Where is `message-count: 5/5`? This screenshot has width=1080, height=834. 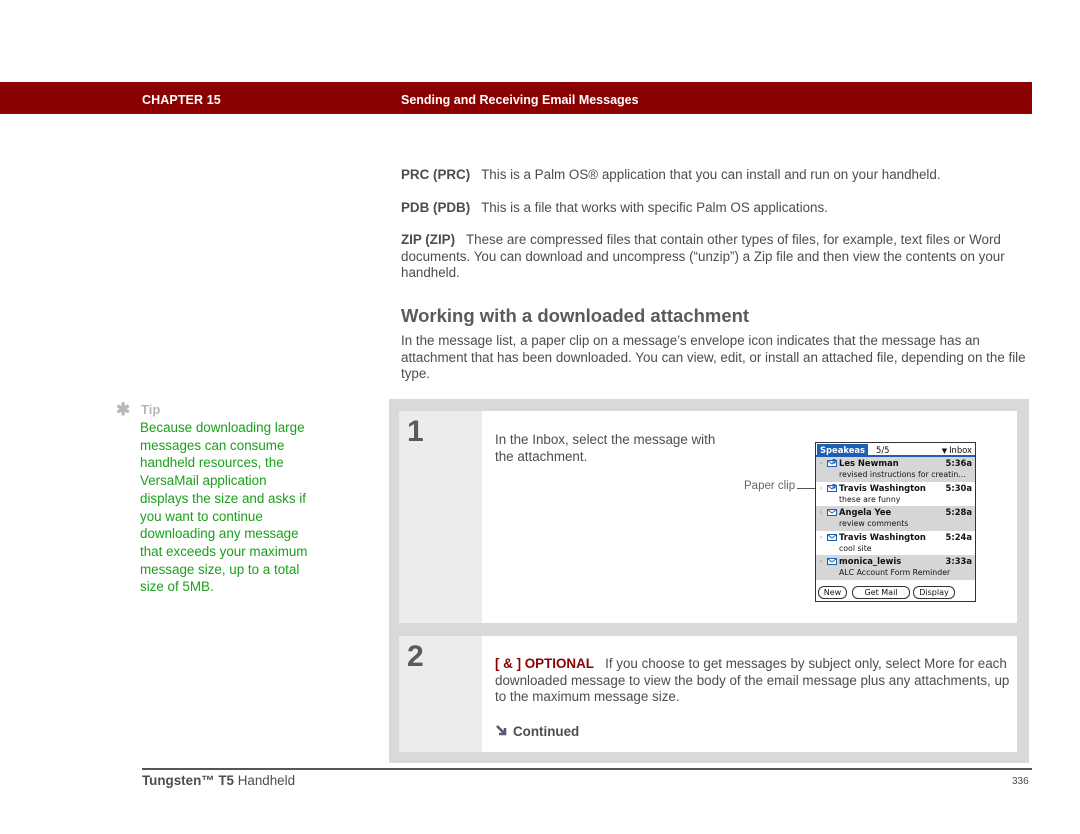 message-count: 5/5 is located at coordinates (883, 450).